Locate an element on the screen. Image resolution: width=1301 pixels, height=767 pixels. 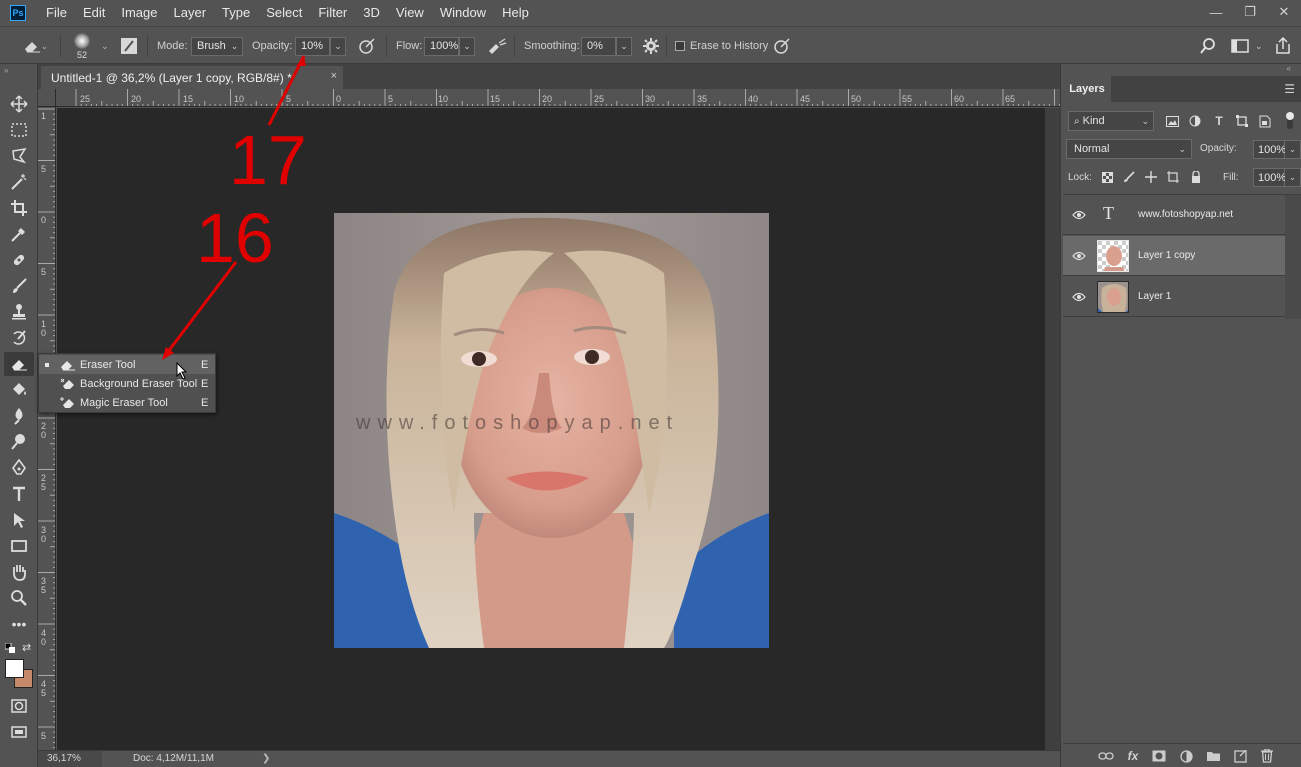
flyout-item-magic-eraser-tool: Magic Eraser Tool E is located at coordinates (127, 402).